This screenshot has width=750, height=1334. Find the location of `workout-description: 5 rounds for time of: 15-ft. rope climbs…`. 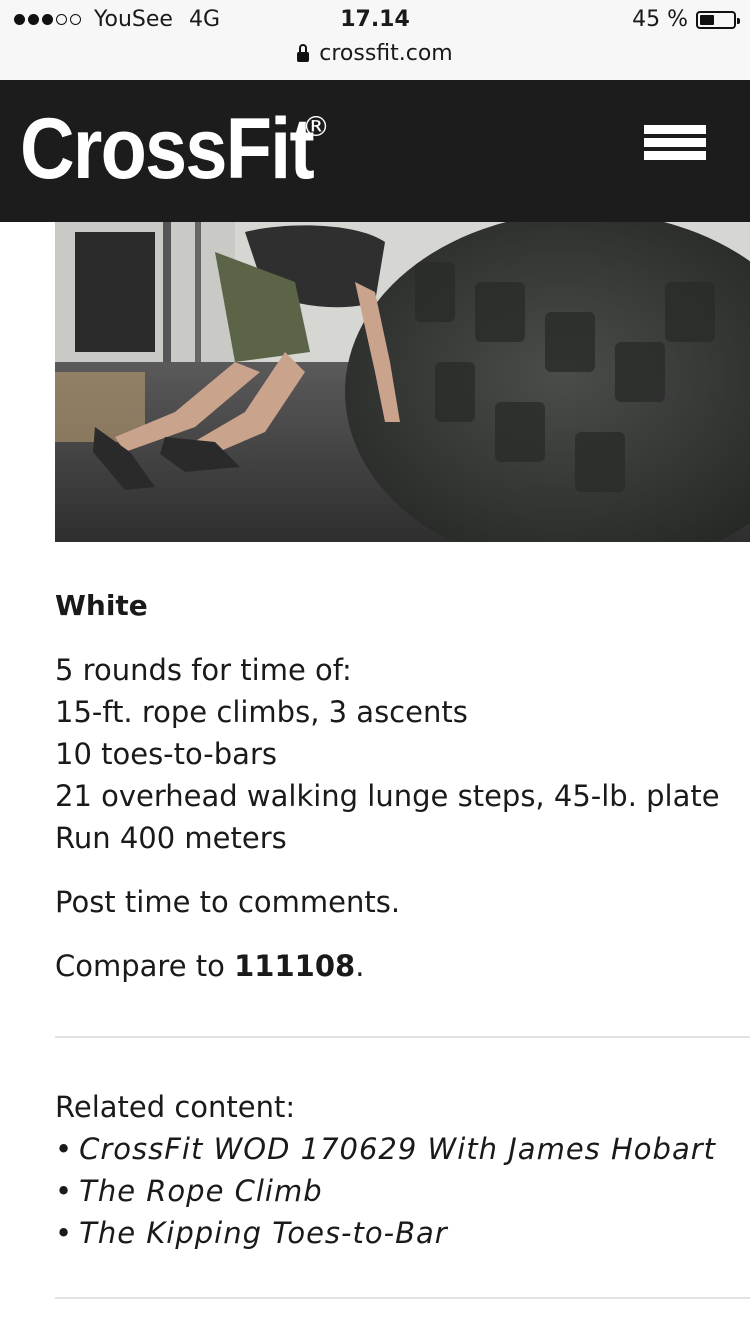

workout-description: 5 rounds for time of: 15-ft. rope climbs… is located at coordinates (395, 754).